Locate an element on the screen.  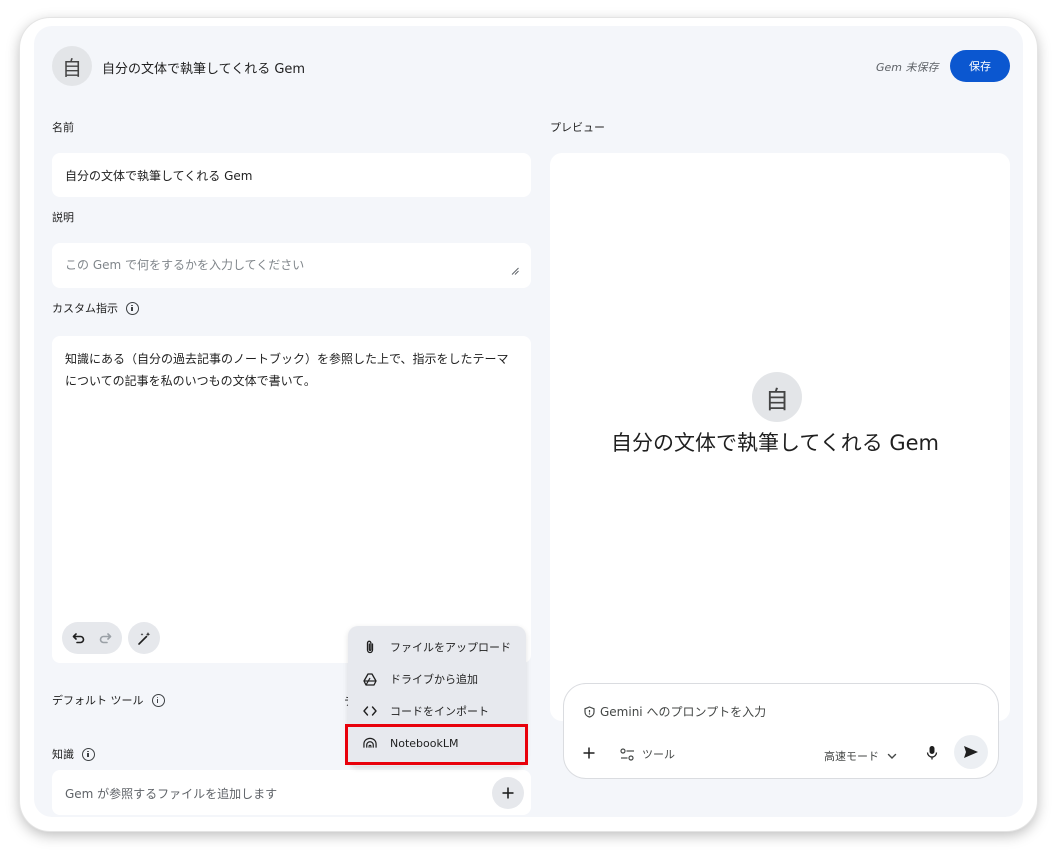
instructions-label: カスタム指示 is located at coordinates (95, 308).